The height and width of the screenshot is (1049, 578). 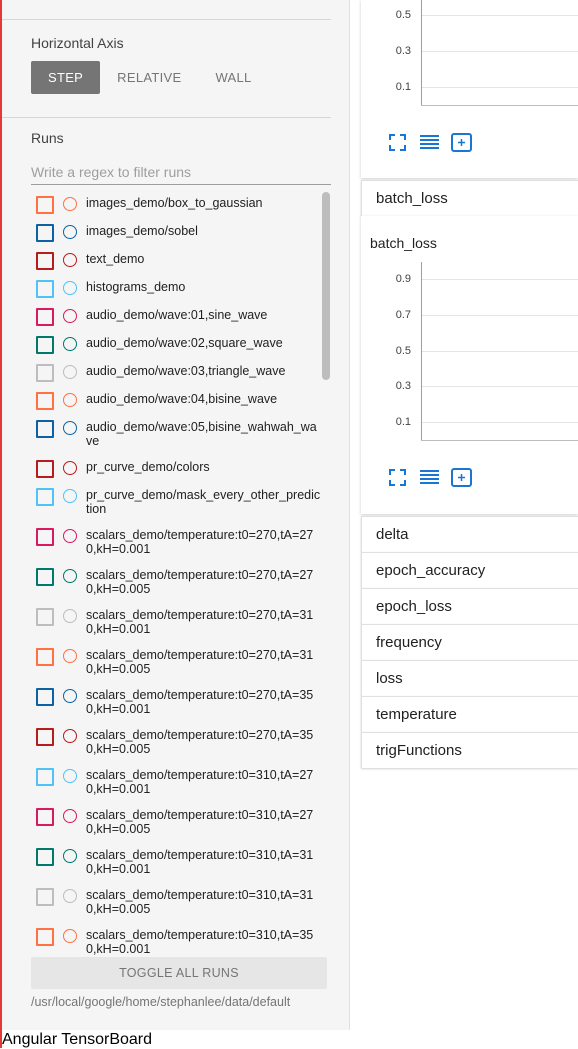 I want to click on axis-wall-button: WALL, so click(x=233, y=77).